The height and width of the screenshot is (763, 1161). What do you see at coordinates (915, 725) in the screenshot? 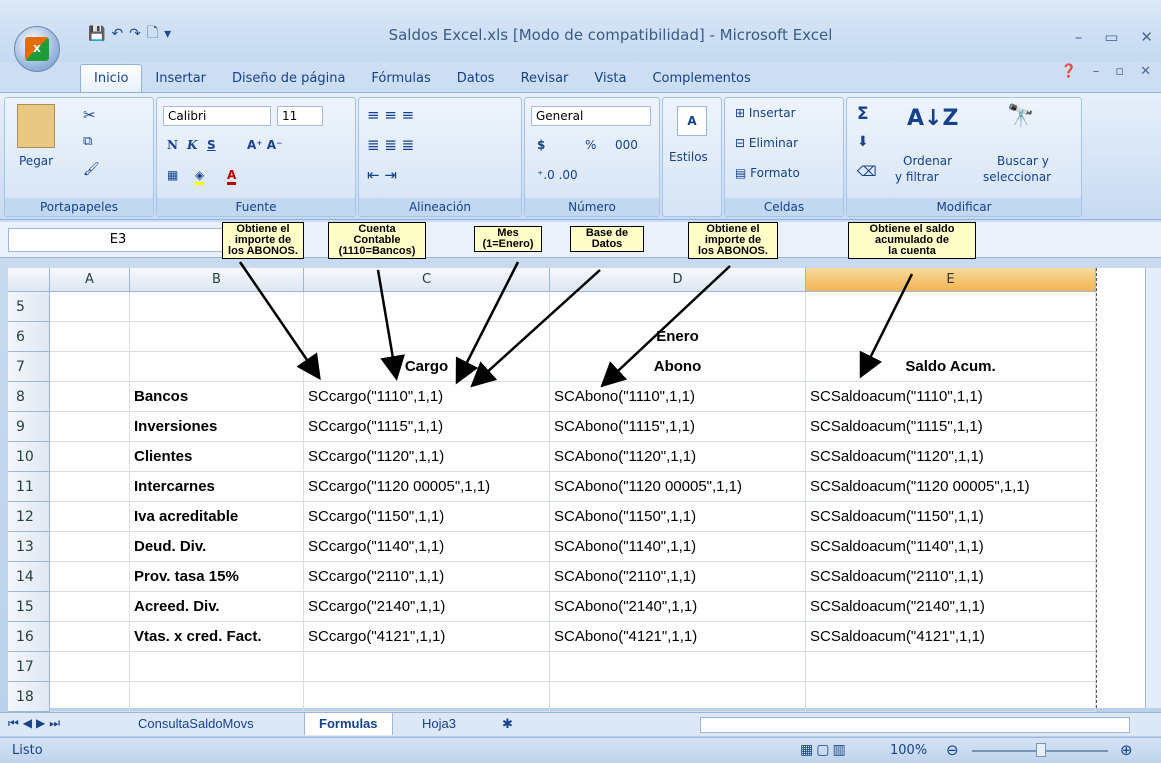
I see `horizontal-scrollbar` at bounding box center [915, 725].